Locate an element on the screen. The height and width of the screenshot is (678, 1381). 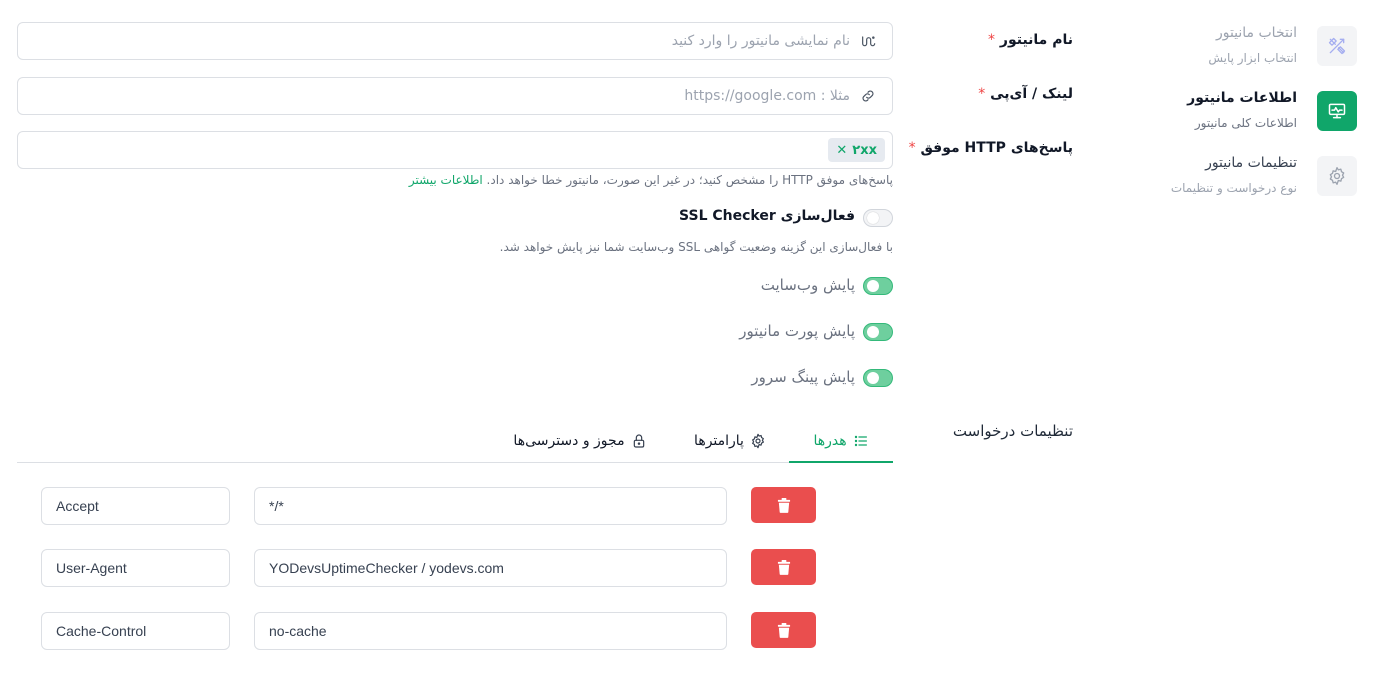
header-key-input: Accept is located at coordinates (135, 506).